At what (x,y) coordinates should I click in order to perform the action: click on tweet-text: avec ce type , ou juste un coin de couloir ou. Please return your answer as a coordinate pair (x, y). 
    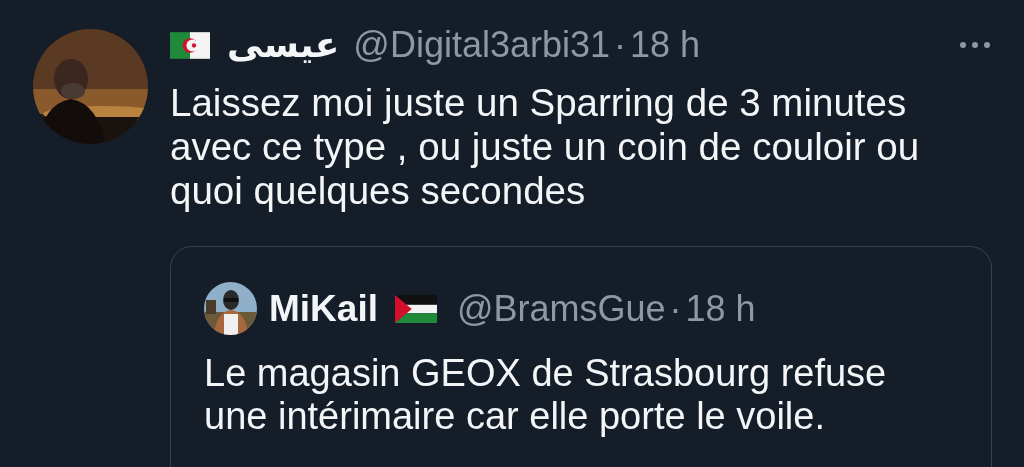
    Looking at the image, I should click on (545, 147).